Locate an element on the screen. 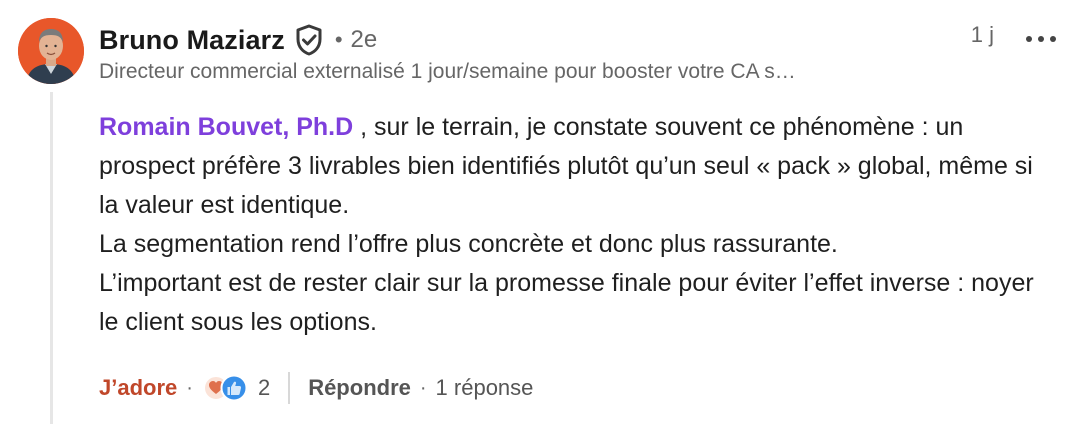 This screenshot has height=424, width=1084. verified-shield-icon is located at coordinates (309, 40).